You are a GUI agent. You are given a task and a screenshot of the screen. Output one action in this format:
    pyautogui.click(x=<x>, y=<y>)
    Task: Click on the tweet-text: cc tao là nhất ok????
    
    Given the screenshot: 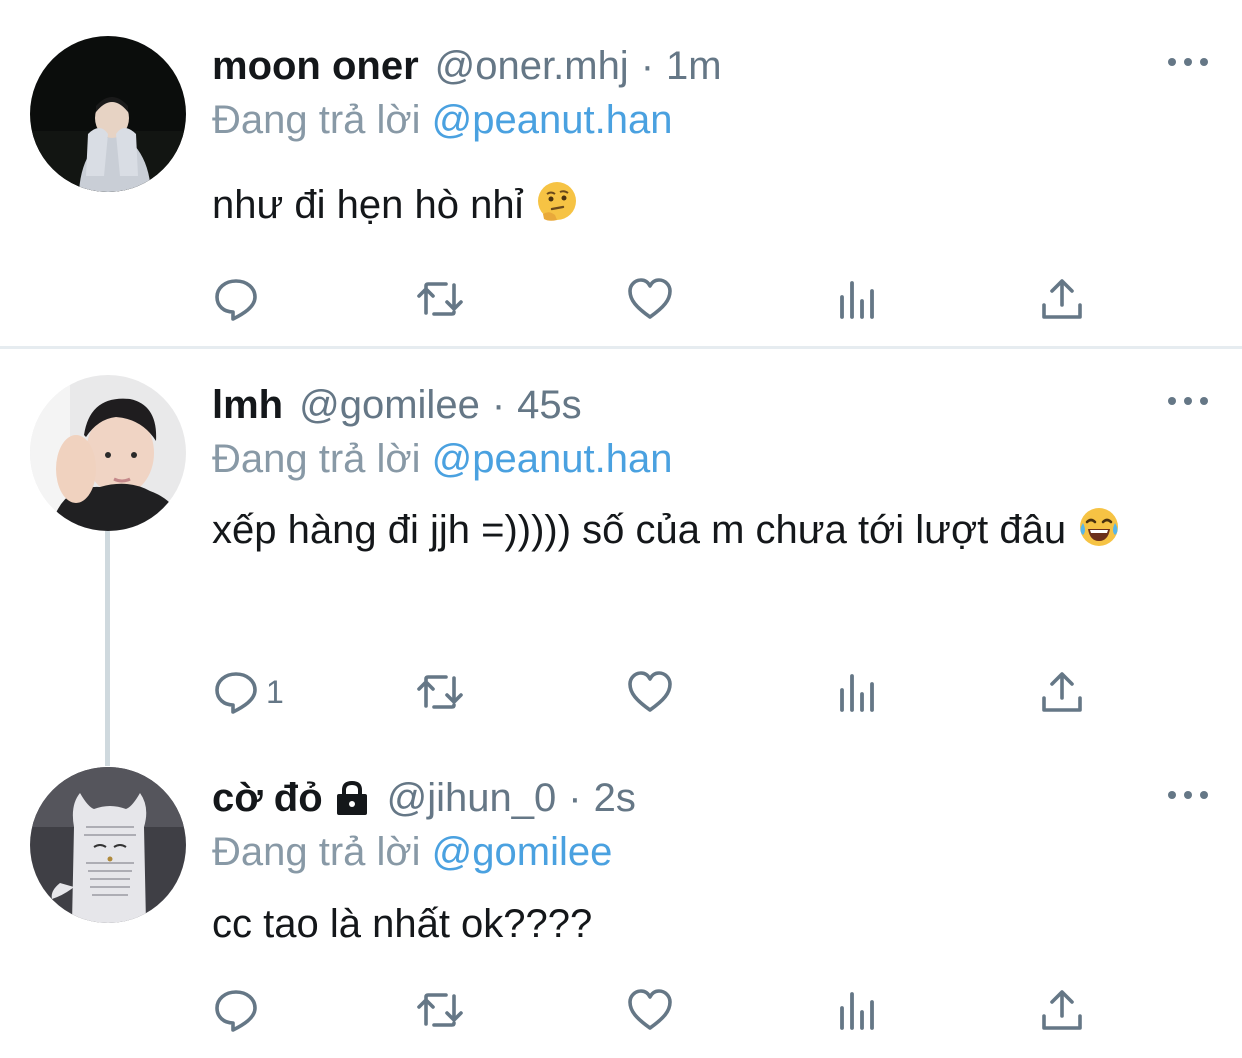 What is the action you would take?
    pyautogui.click(x=692, y=924)
    